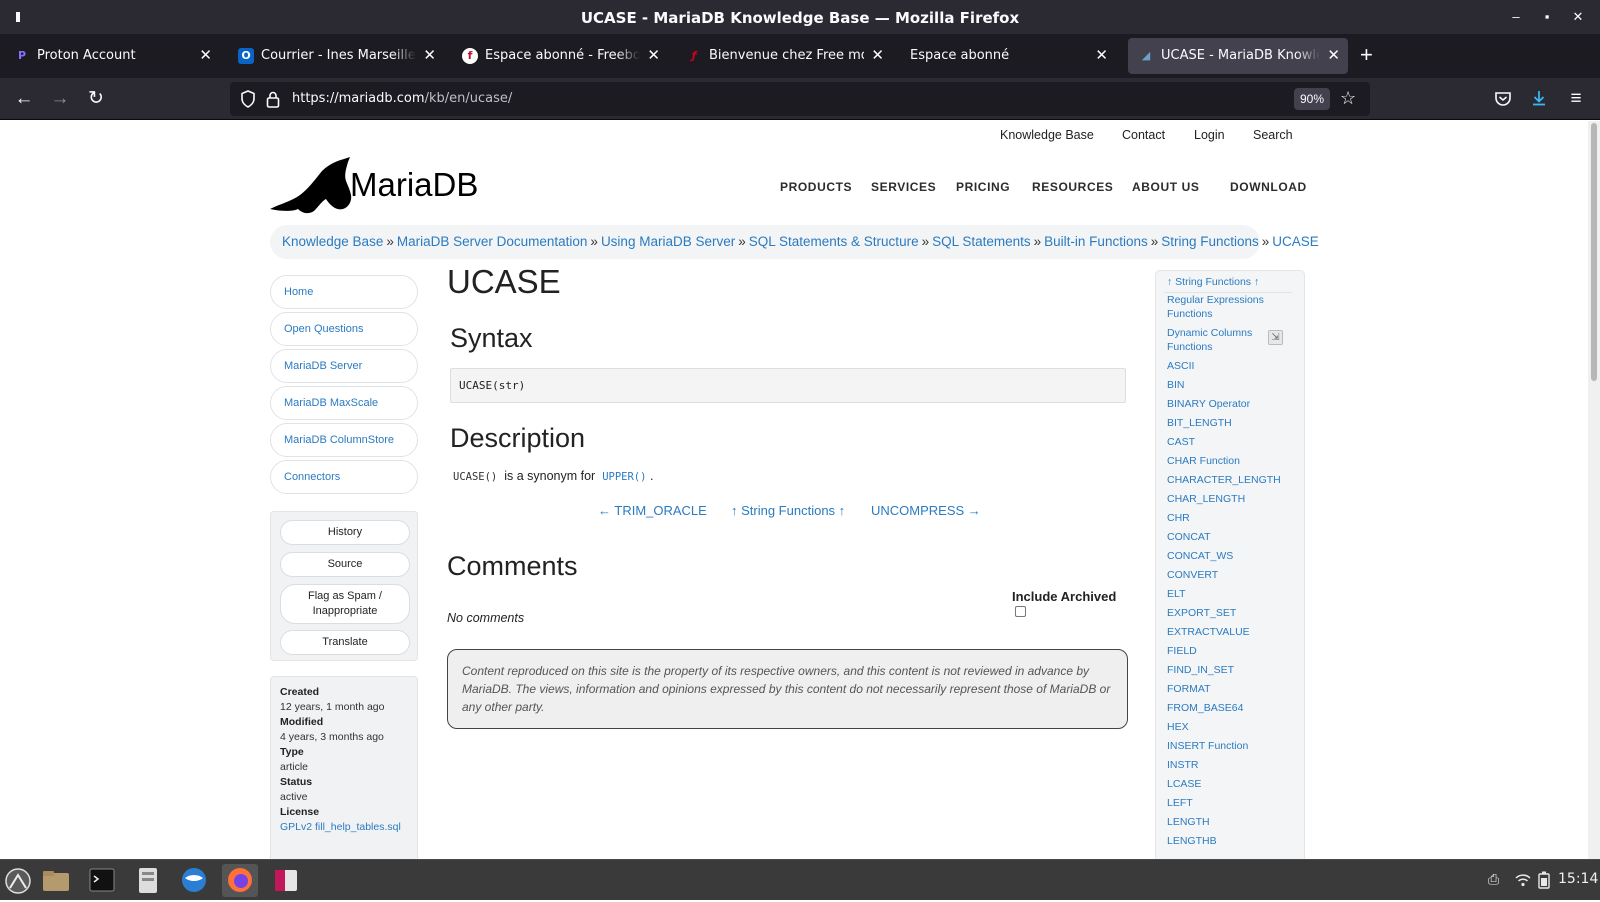 The image size is (1600, 902). Describe the element at coordinates (1576, 99) in the screenshot. I see `app-menu-icon: ≡` at that location.